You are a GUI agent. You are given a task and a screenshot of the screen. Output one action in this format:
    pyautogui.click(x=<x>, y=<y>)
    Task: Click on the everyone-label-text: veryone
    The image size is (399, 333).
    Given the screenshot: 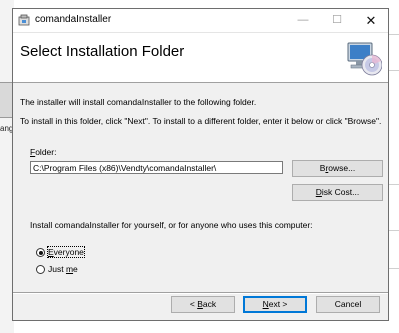 What is the action you would take?
    pyautogui.click(x=68, y=252)
    